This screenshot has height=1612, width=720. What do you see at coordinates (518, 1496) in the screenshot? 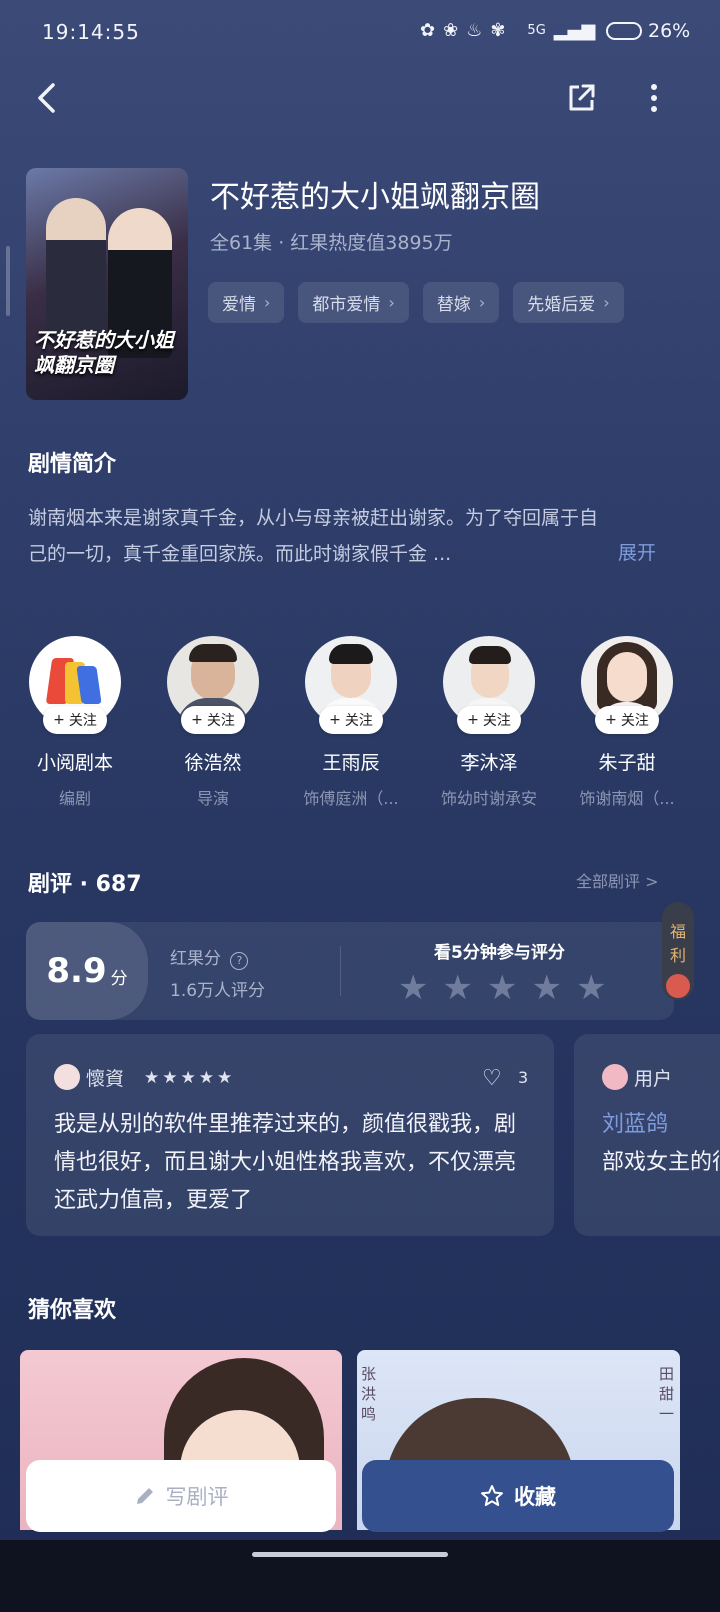
I see `favorite-button: 收藏` at bounding box center [518, 1496].